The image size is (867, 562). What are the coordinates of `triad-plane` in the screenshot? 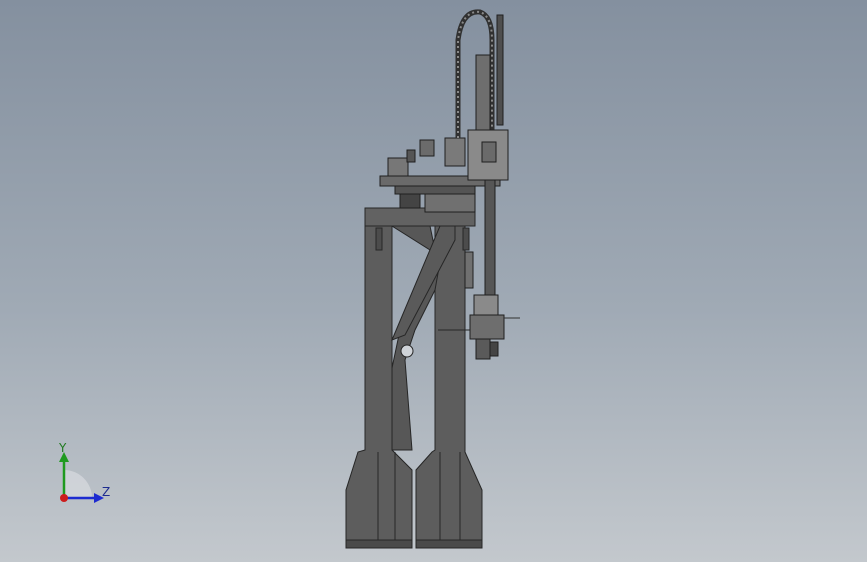 It's located at (78, 484).